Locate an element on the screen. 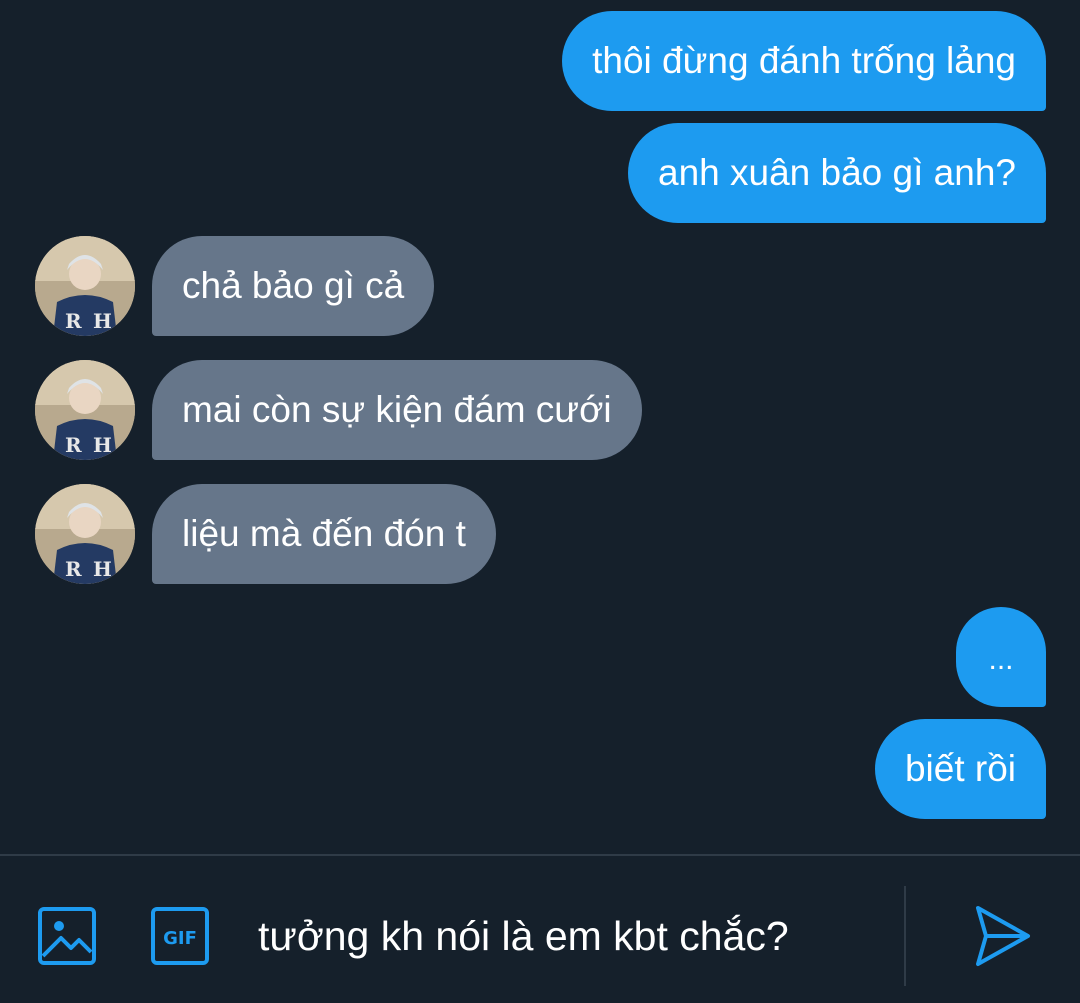  message-bubble-incoming: mai còn sự kiện đám cưới is located at coordinates (397, 410).